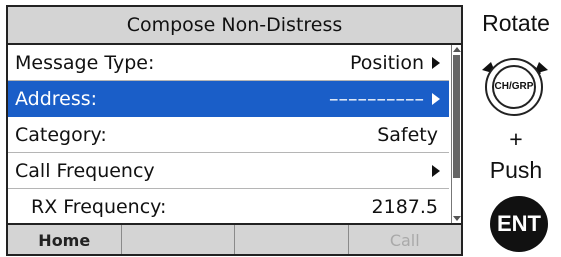 This screenshot has width=561, height=257. What do you see at coordinates (387, 63) in the screenshot?
I see `row-value: Position` at bounding box center [387, 63].